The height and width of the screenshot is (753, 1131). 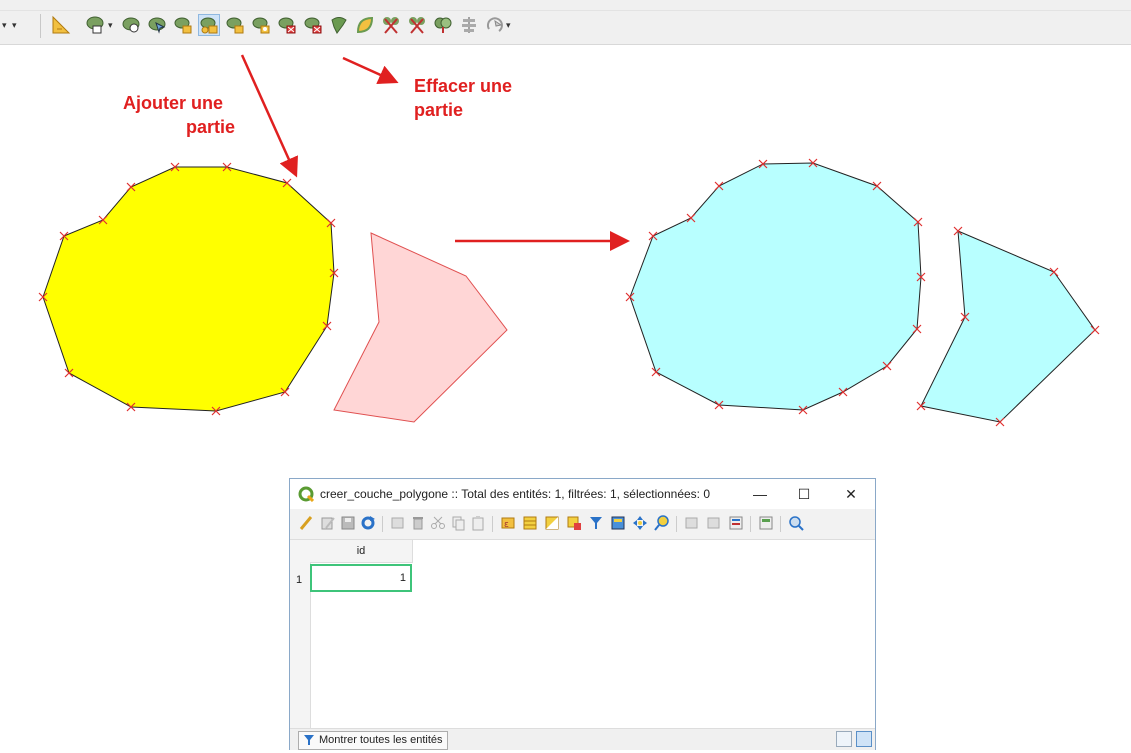 What do you see at coordinates (552, 523) in the screenshot?
I see `invert-selection-icon` at bounding box center [552, 523].